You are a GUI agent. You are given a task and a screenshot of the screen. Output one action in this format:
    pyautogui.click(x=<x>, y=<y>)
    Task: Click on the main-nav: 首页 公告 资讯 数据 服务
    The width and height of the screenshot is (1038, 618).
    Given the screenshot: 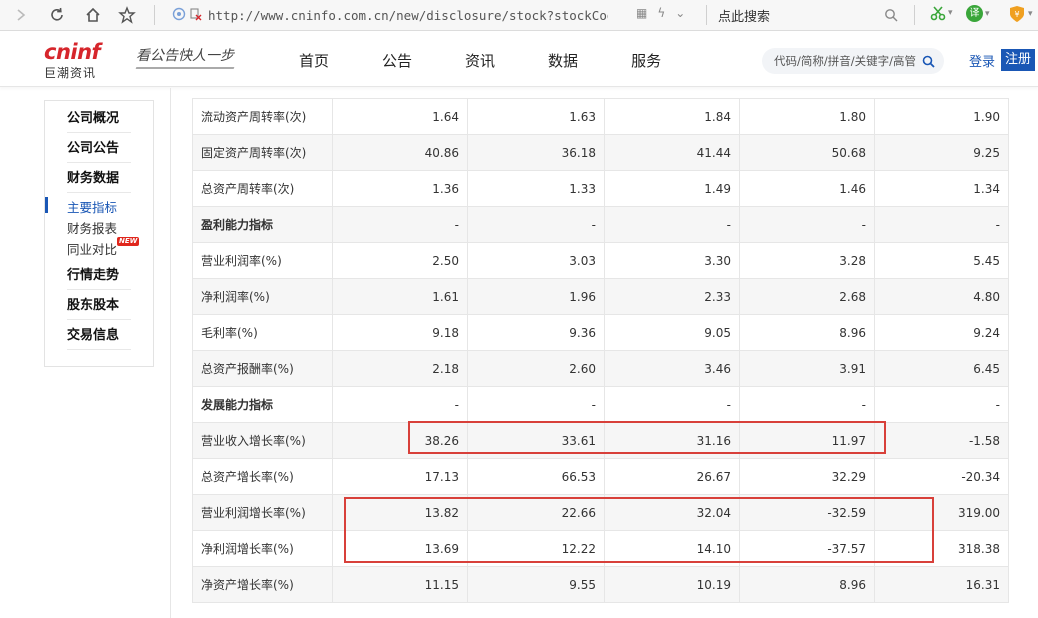 What is the action you would take?
    pyautogui.click(x=506, y=60)
    